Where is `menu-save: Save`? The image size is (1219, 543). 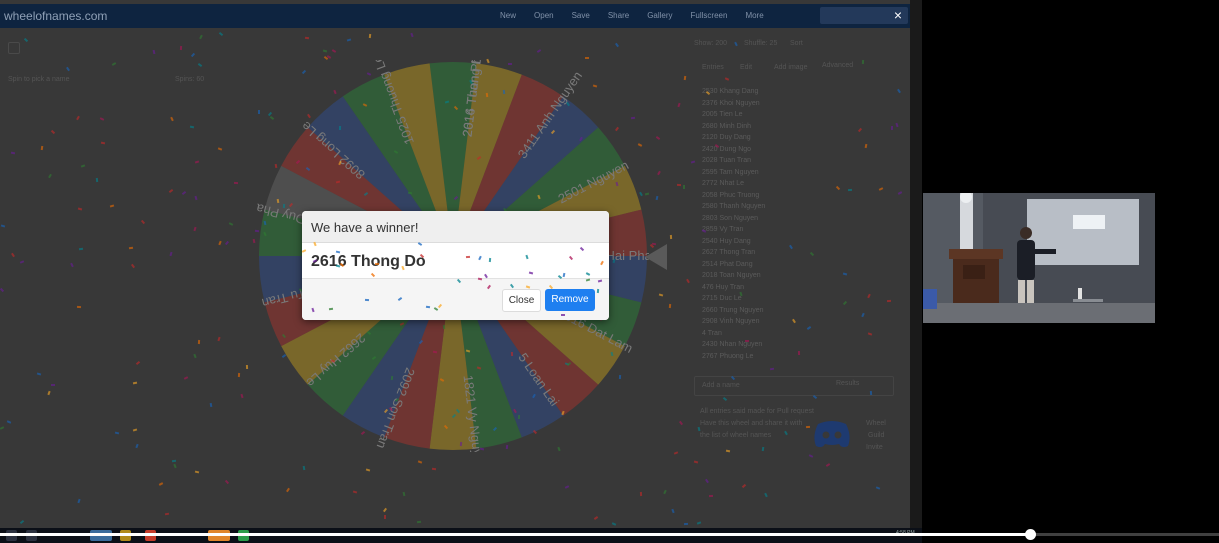
menu-save: Save is located at coordinates (581, 15).